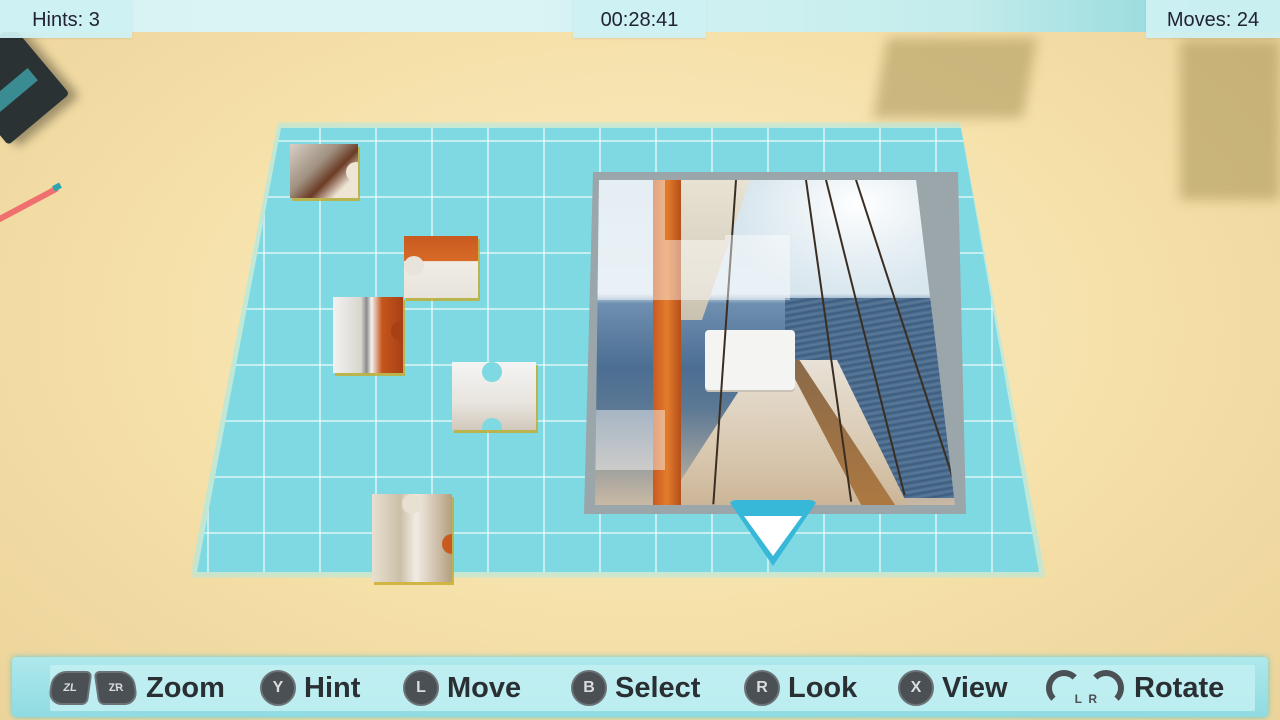  What do you see at coordinates (1179, 687) in the screenshot?
I see `control-label: Rotate` at bounding box center [1179, 687].